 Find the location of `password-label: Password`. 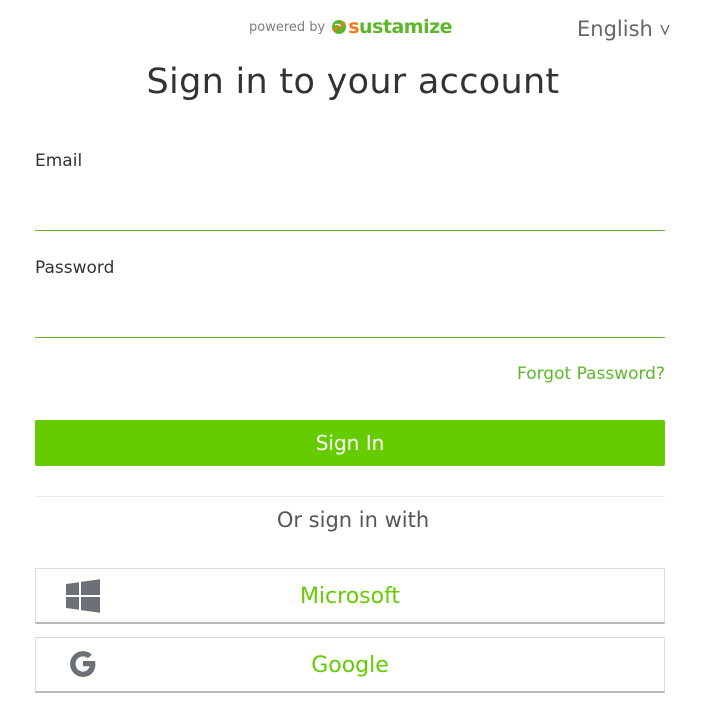

password-label: Password is located at coordinates (75, 268).